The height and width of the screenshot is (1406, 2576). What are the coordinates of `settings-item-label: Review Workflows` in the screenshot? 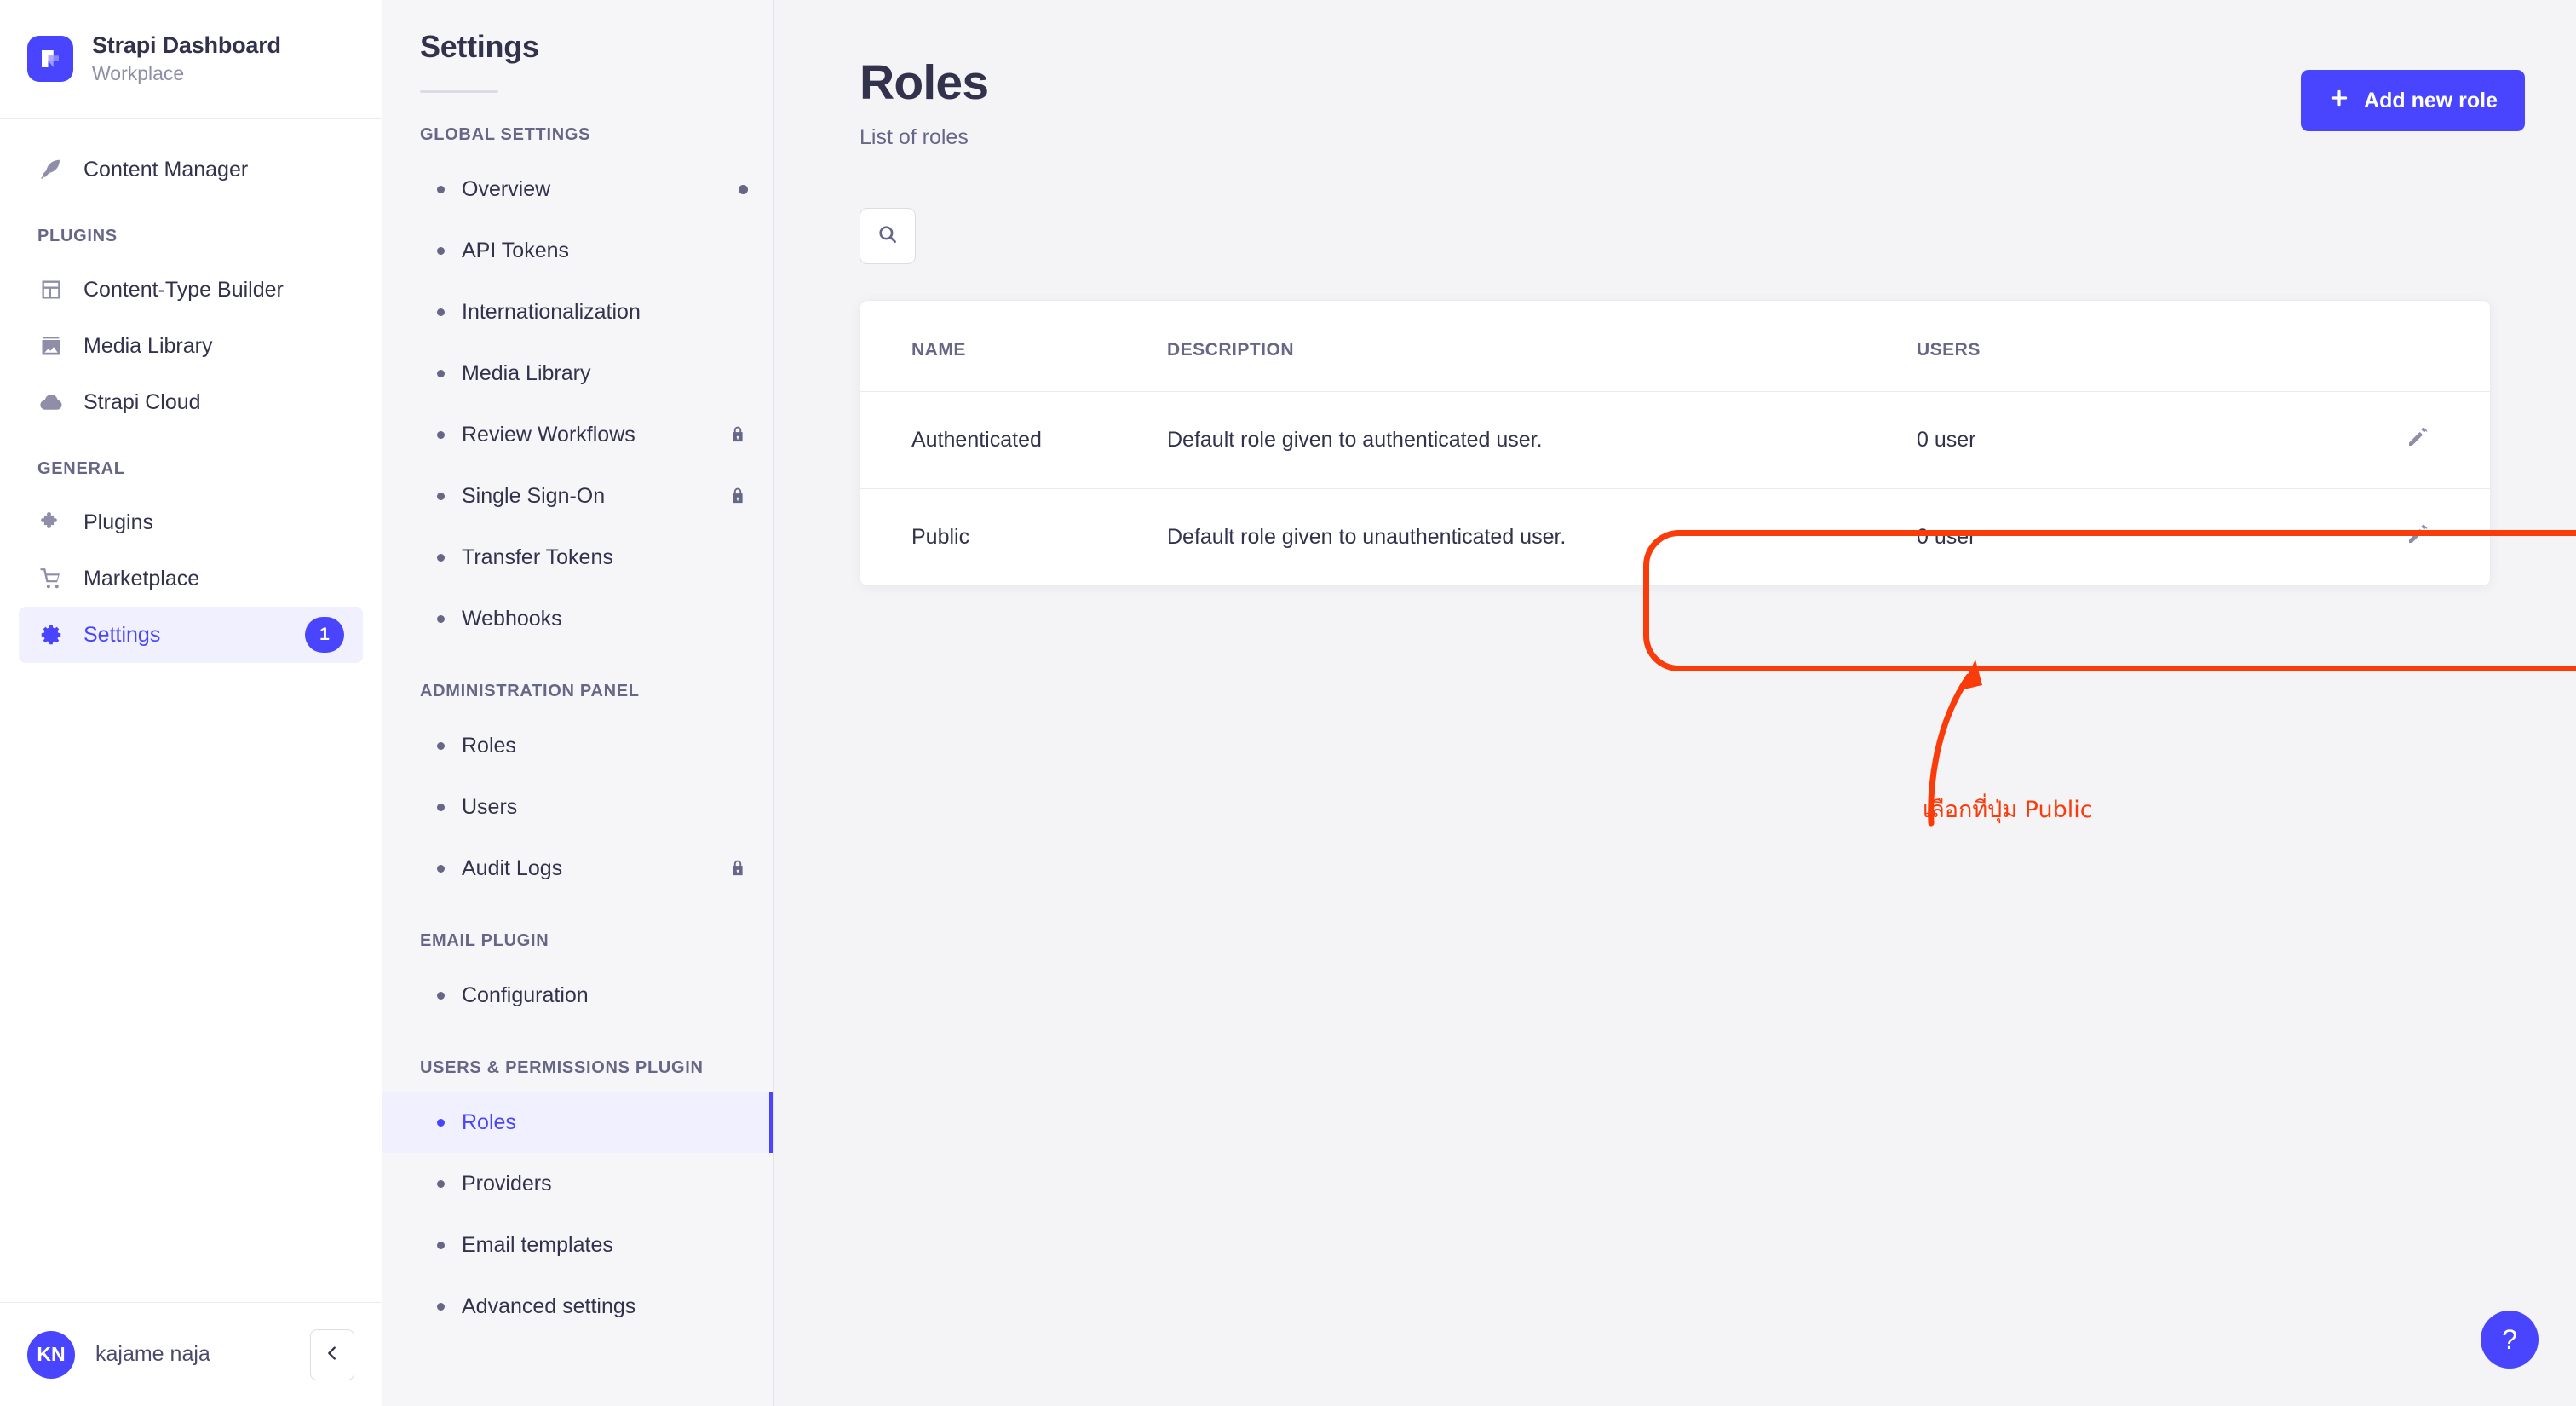 It's located at (548, 434).